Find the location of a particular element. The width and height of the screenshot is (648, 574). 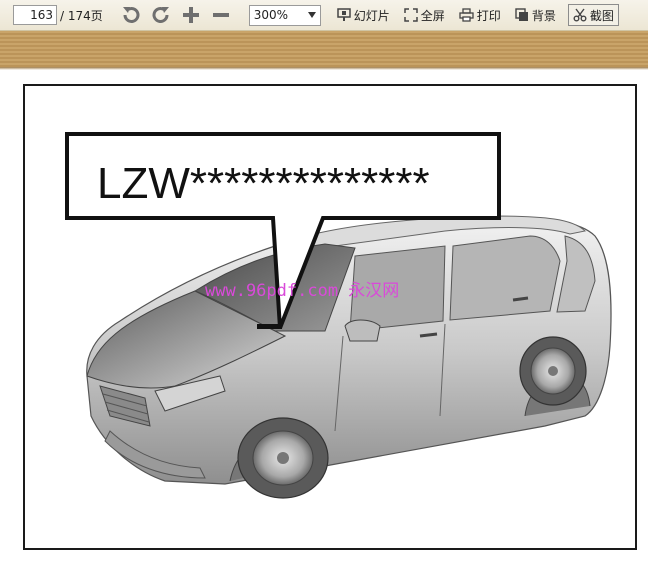

zoom-select: 300% is located at coordinates (284, 15).